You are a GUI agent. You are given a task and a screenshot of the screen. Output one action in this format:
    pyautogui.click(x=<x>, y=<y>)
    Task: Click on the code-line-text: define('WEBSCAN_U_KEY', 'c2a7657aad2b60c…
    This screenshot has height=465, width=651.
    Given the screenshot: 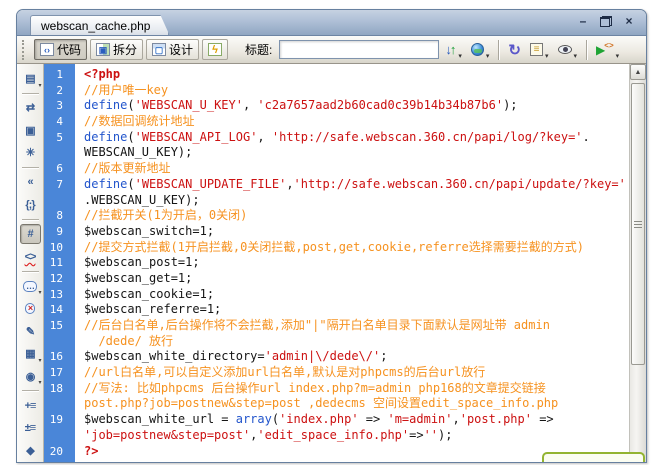 What is the action you would take?
    pyautogui.click(x=301, y=105)
    